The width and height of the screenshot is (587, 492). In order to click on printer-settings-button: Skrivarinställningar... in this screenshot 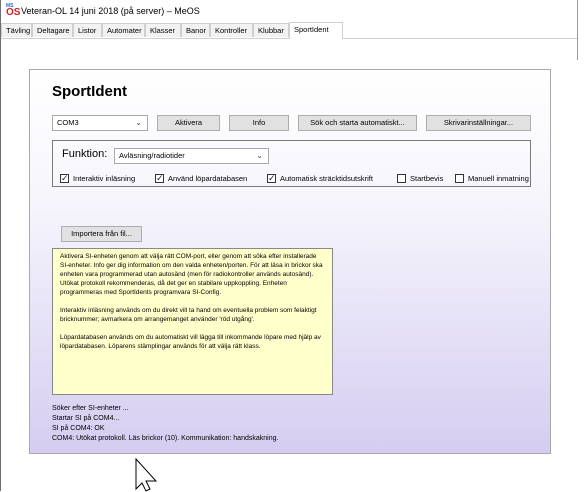, I will do `click(478, 123)`.